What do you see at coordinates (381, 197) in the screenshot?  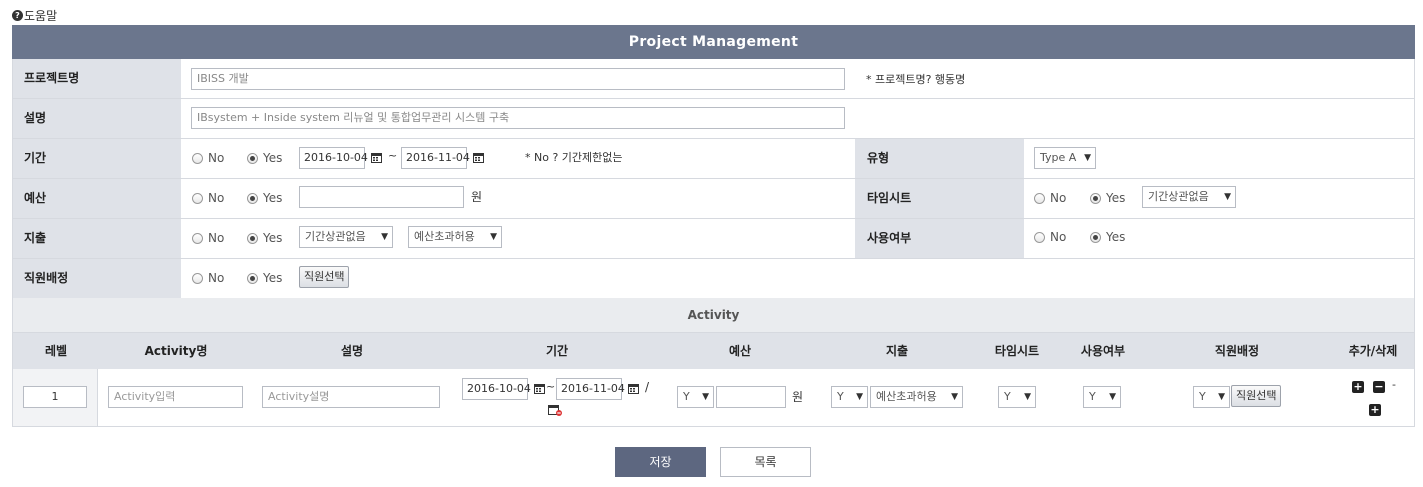 I see `budget-input` at bounding box center [381, 197].